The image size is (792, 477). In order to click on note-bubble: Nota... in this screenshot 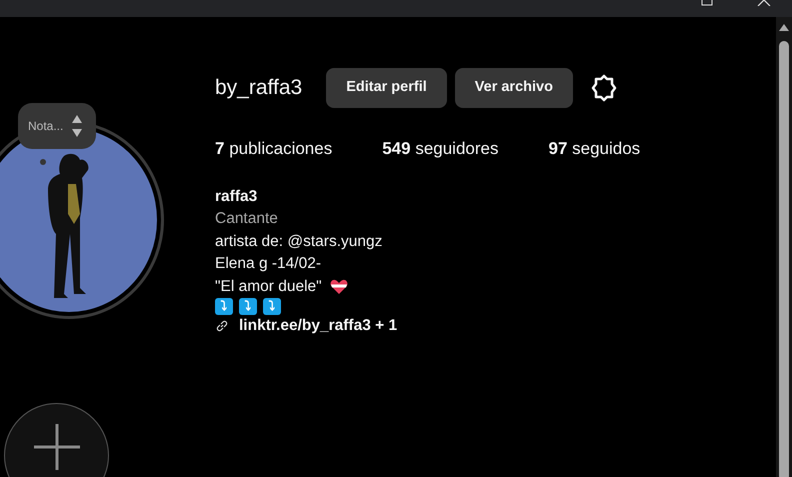, I will do `click(57, 126)`.